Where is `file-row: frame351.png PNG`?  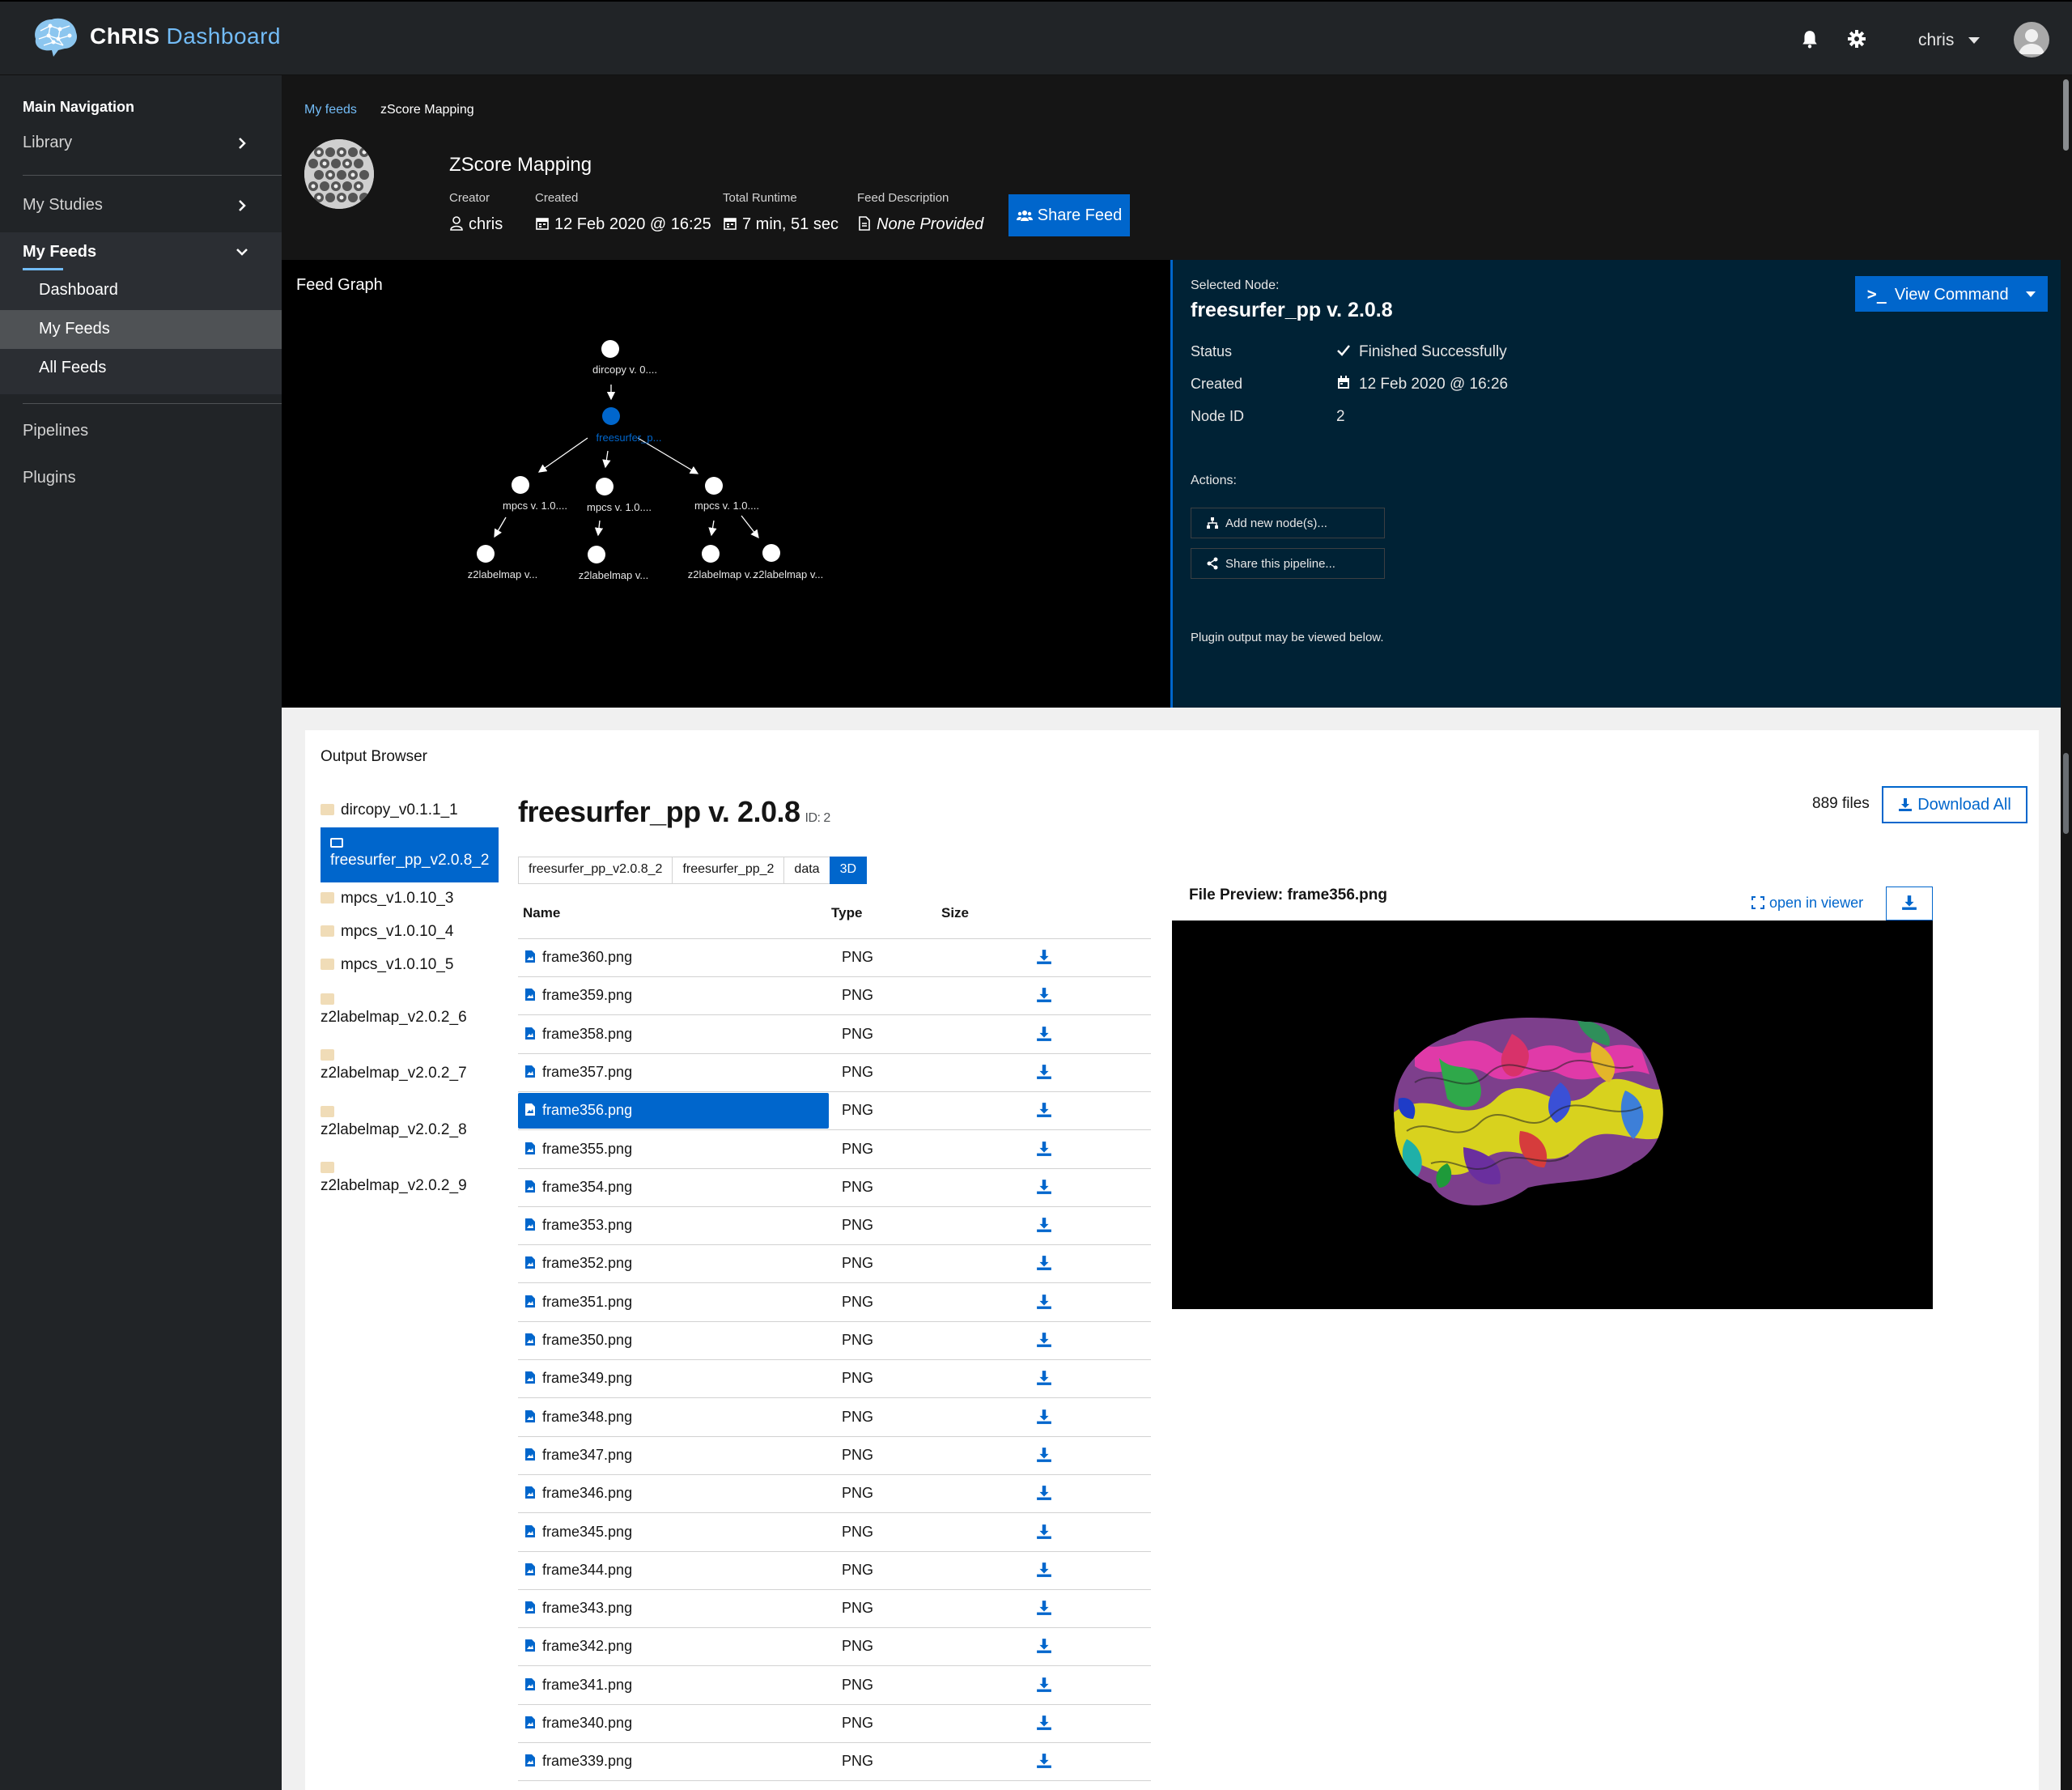 file-row: frame351.png PNG is located at coordinates (834, 1303).